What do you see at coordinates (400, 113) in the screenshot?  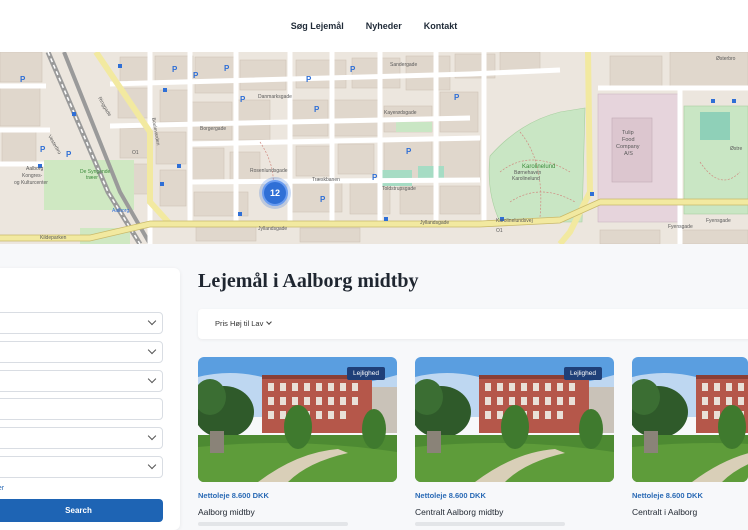 I see `map-label-kayerodsgade: Kayerødsgade` at bounding box center [400, 113].